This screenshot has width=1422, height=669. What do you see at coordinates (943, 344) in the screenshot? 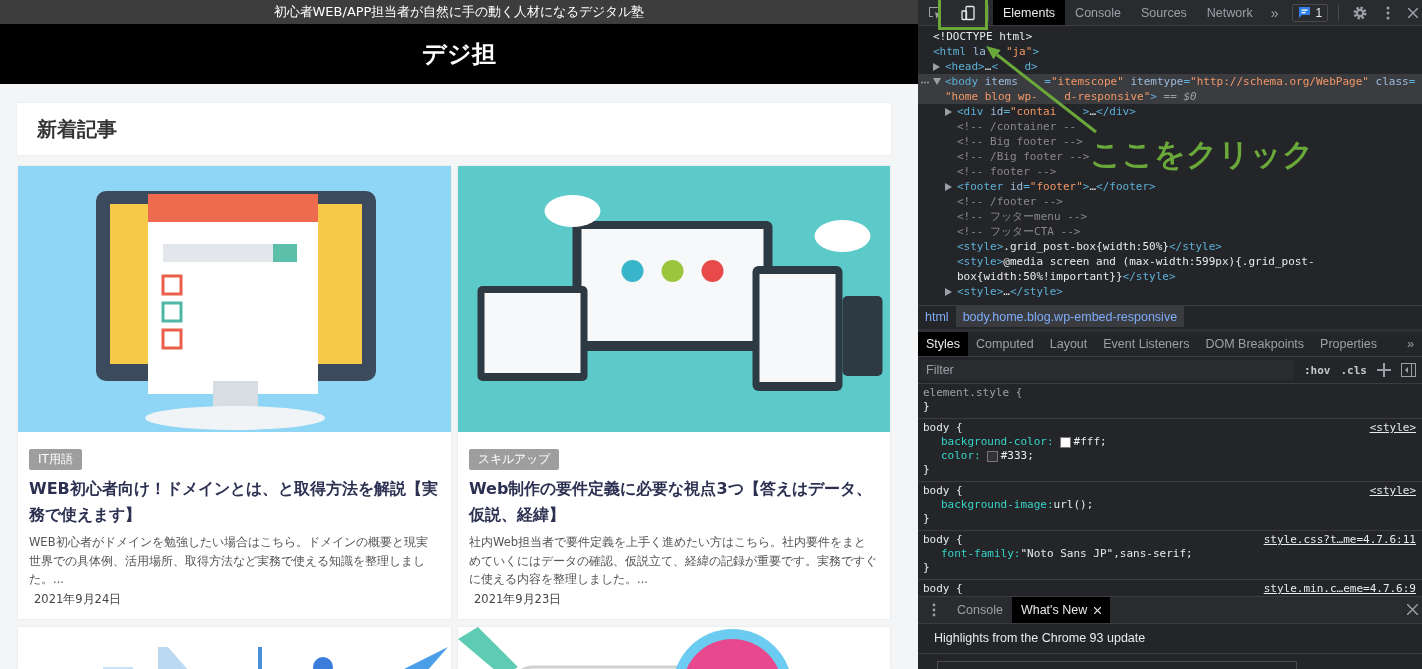
I see `sidebar-tab: Styles` at bounding box center [943, 344].